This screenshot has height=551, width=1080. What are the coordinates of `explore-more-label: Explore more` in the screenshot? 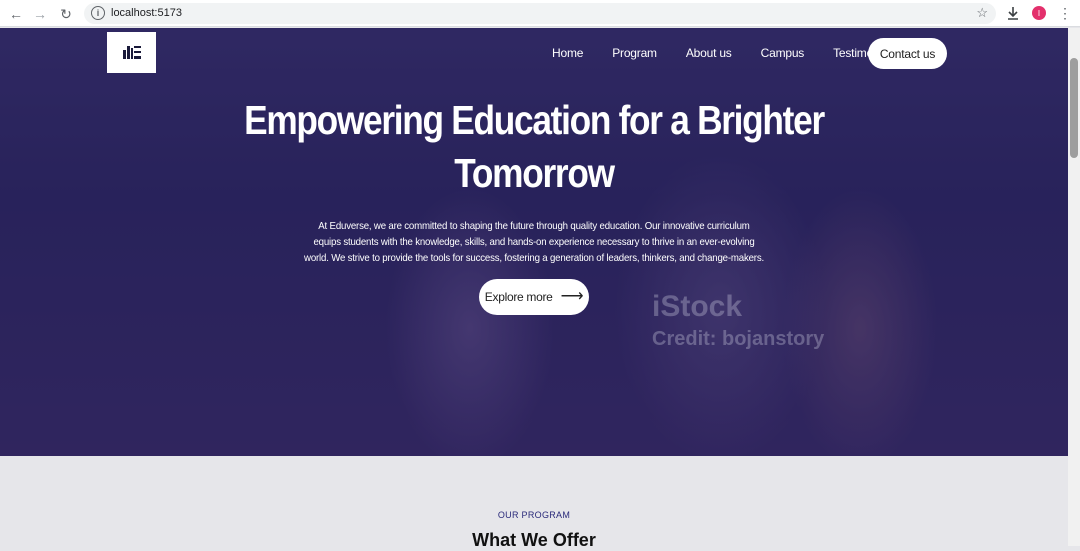 It's located at (518, 297).